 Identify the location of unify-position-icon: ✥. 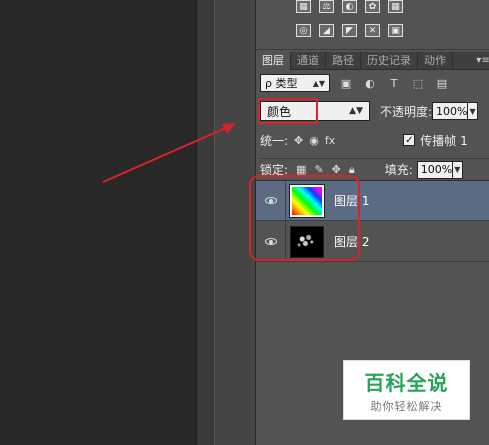
(298, 140).